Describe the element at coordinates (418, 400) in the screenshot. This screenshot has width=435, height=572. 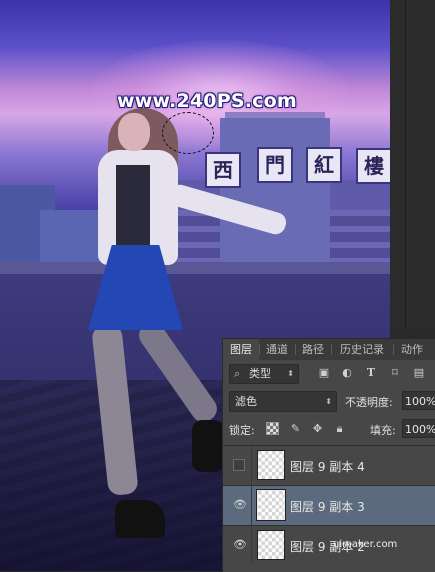
I see `opacity-input: 100%` at that location.